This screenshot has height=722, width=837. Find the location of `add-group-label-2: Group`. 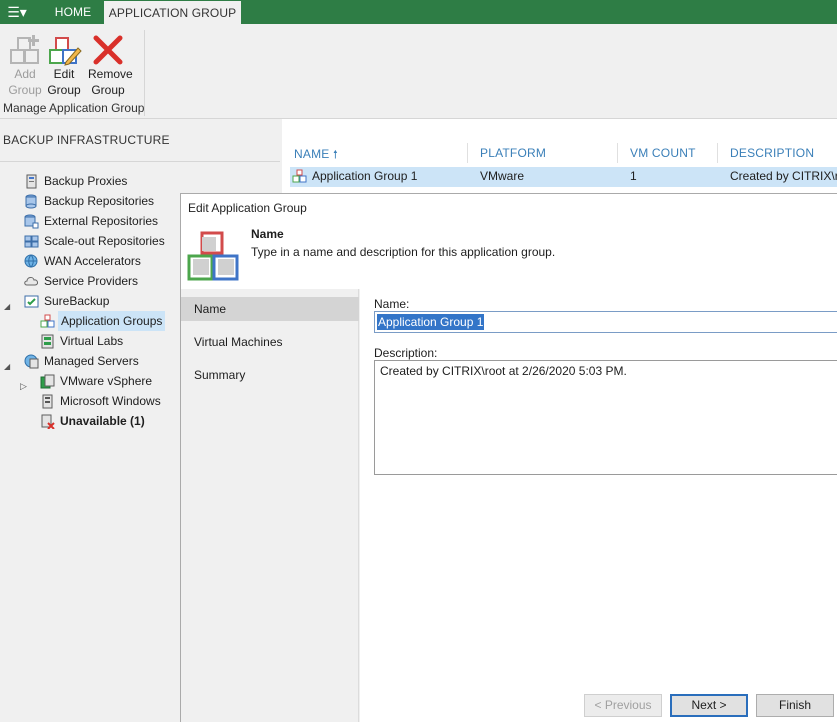

add-group-label-2: Group is located at coordinates (25, 90).